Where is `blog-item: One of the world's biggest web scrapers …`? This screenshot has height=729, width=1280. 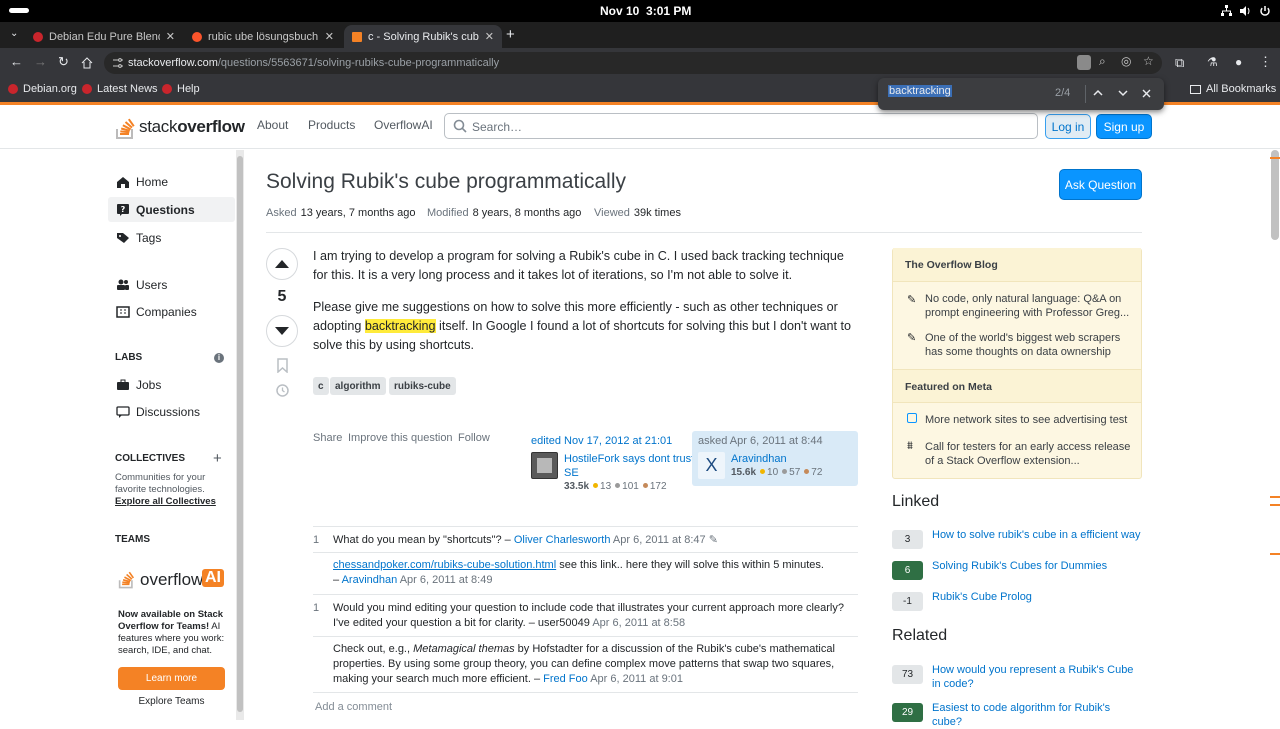
blog-item: One of the world's biggest web scrapers … is located at coordinates (1031, 345).